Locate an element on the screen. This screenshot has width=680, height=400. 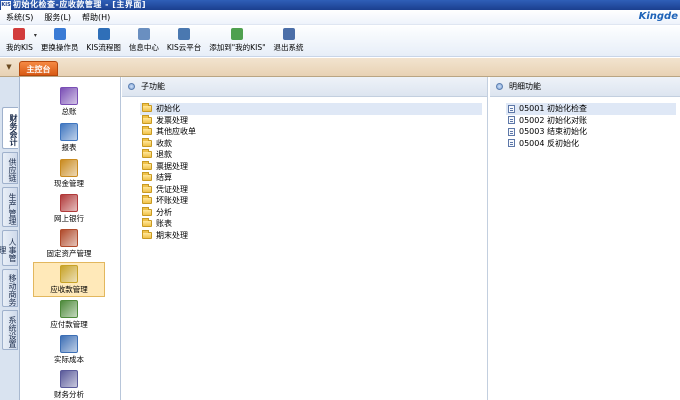
module-cash: 现金管理 is located at coordinates (69, 174).